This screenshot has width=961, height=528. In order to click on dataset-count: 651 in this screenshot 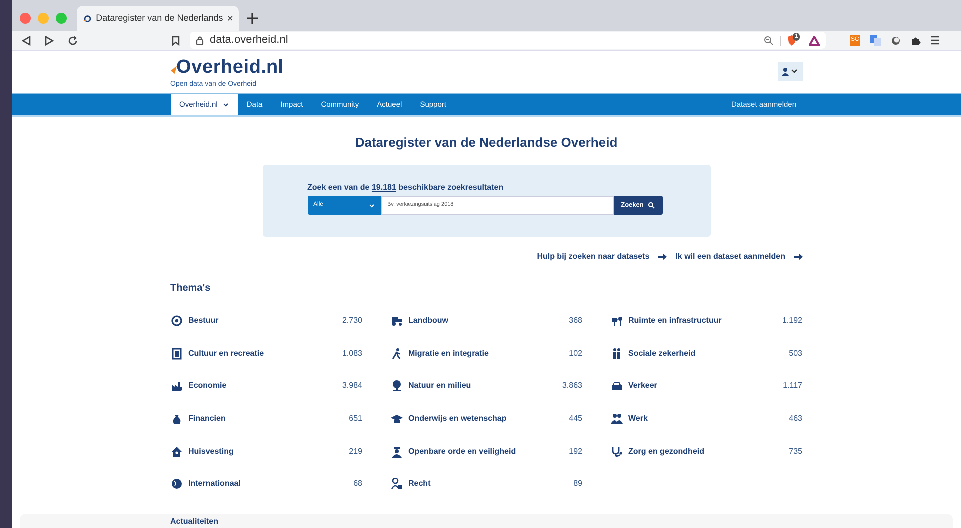, I will do `click(355, 419)`.